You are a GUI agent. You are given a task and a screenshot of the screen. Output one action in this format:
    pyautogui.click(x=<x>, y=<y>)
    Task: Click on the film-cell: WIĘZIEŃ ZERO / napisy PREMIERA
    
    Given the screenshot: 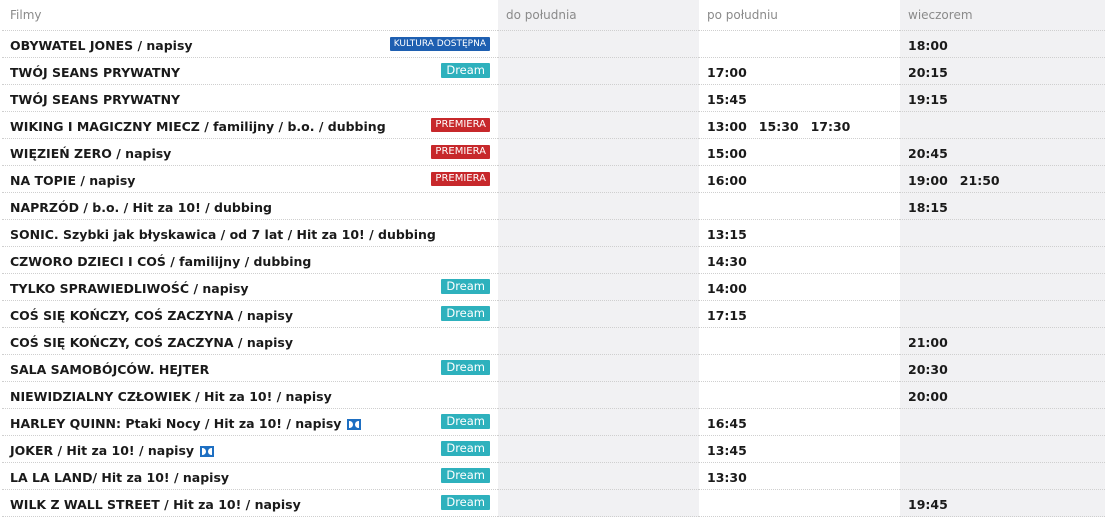 What is the action you would take?
    pyautogui.click(x=250, y=152)
    